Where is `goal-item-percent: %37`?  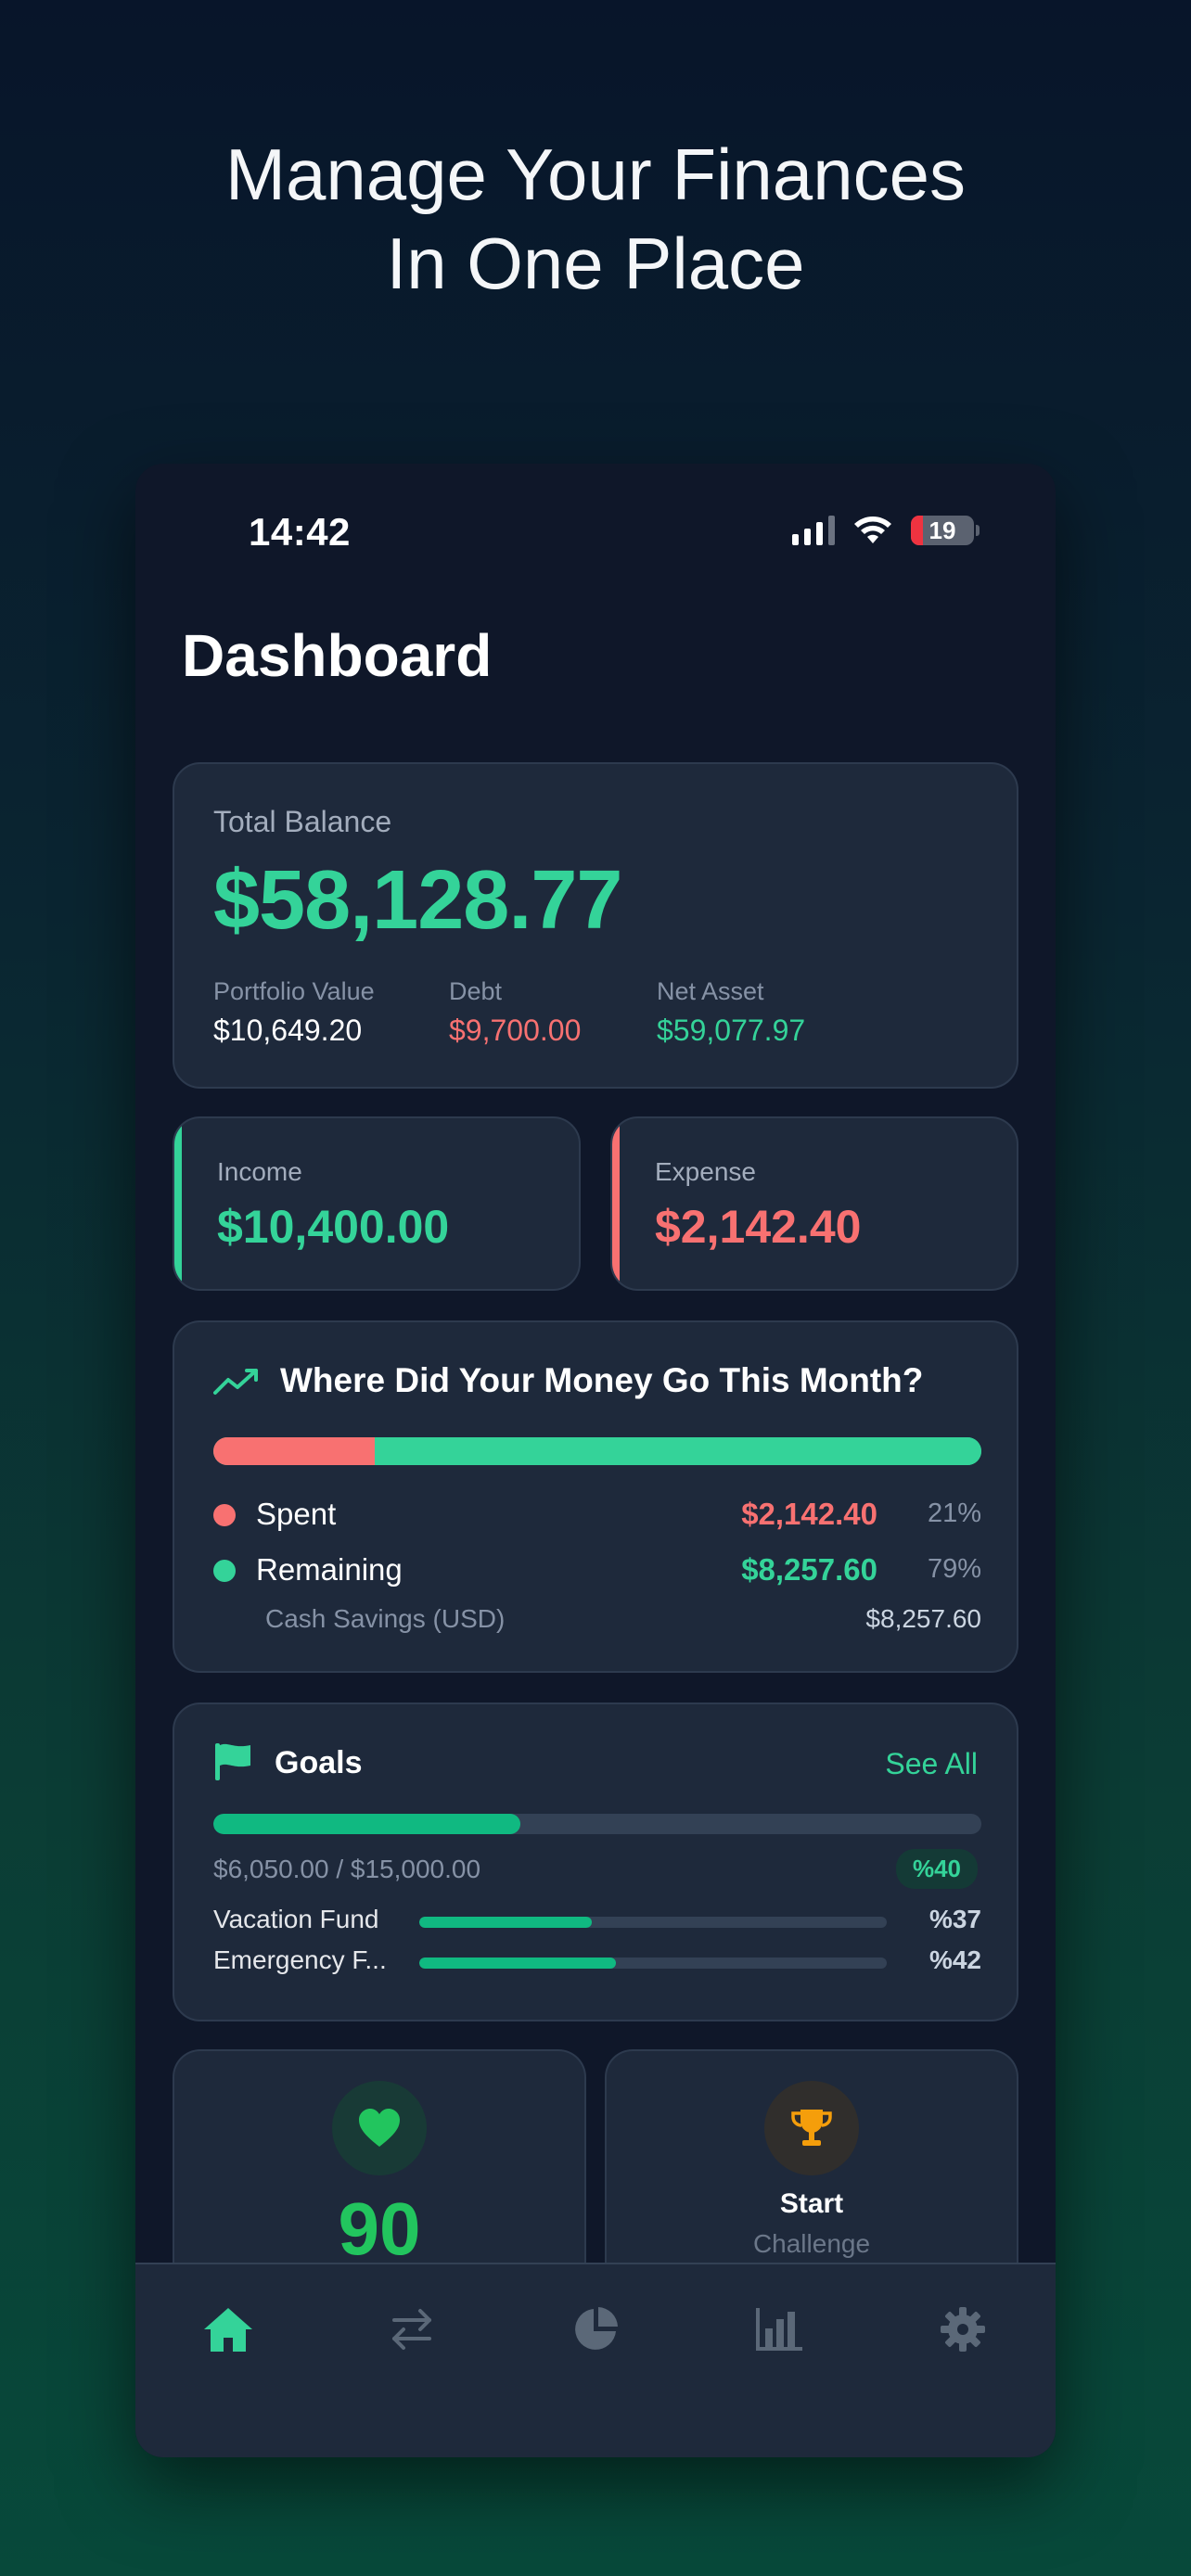
goal-item-percent: %37 is located at coordinates (955, 1919).